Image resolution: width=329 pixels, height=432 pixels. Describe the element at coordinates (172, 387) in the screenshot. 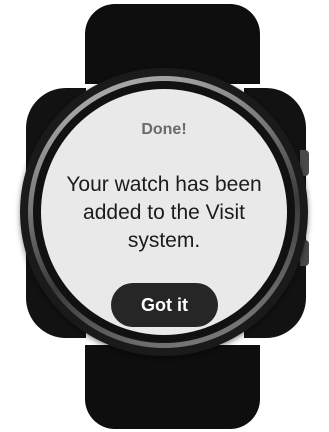

I see `watch-strap-bottom` at that location.